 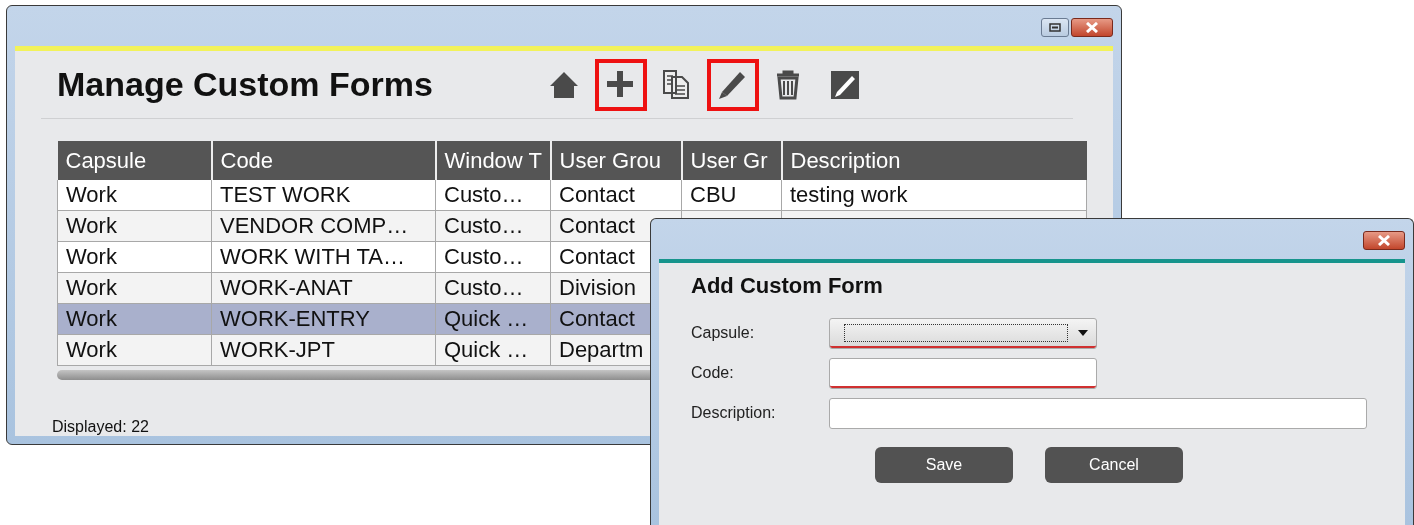 I want to click on caret-icon, so click(x=1083, y=333).